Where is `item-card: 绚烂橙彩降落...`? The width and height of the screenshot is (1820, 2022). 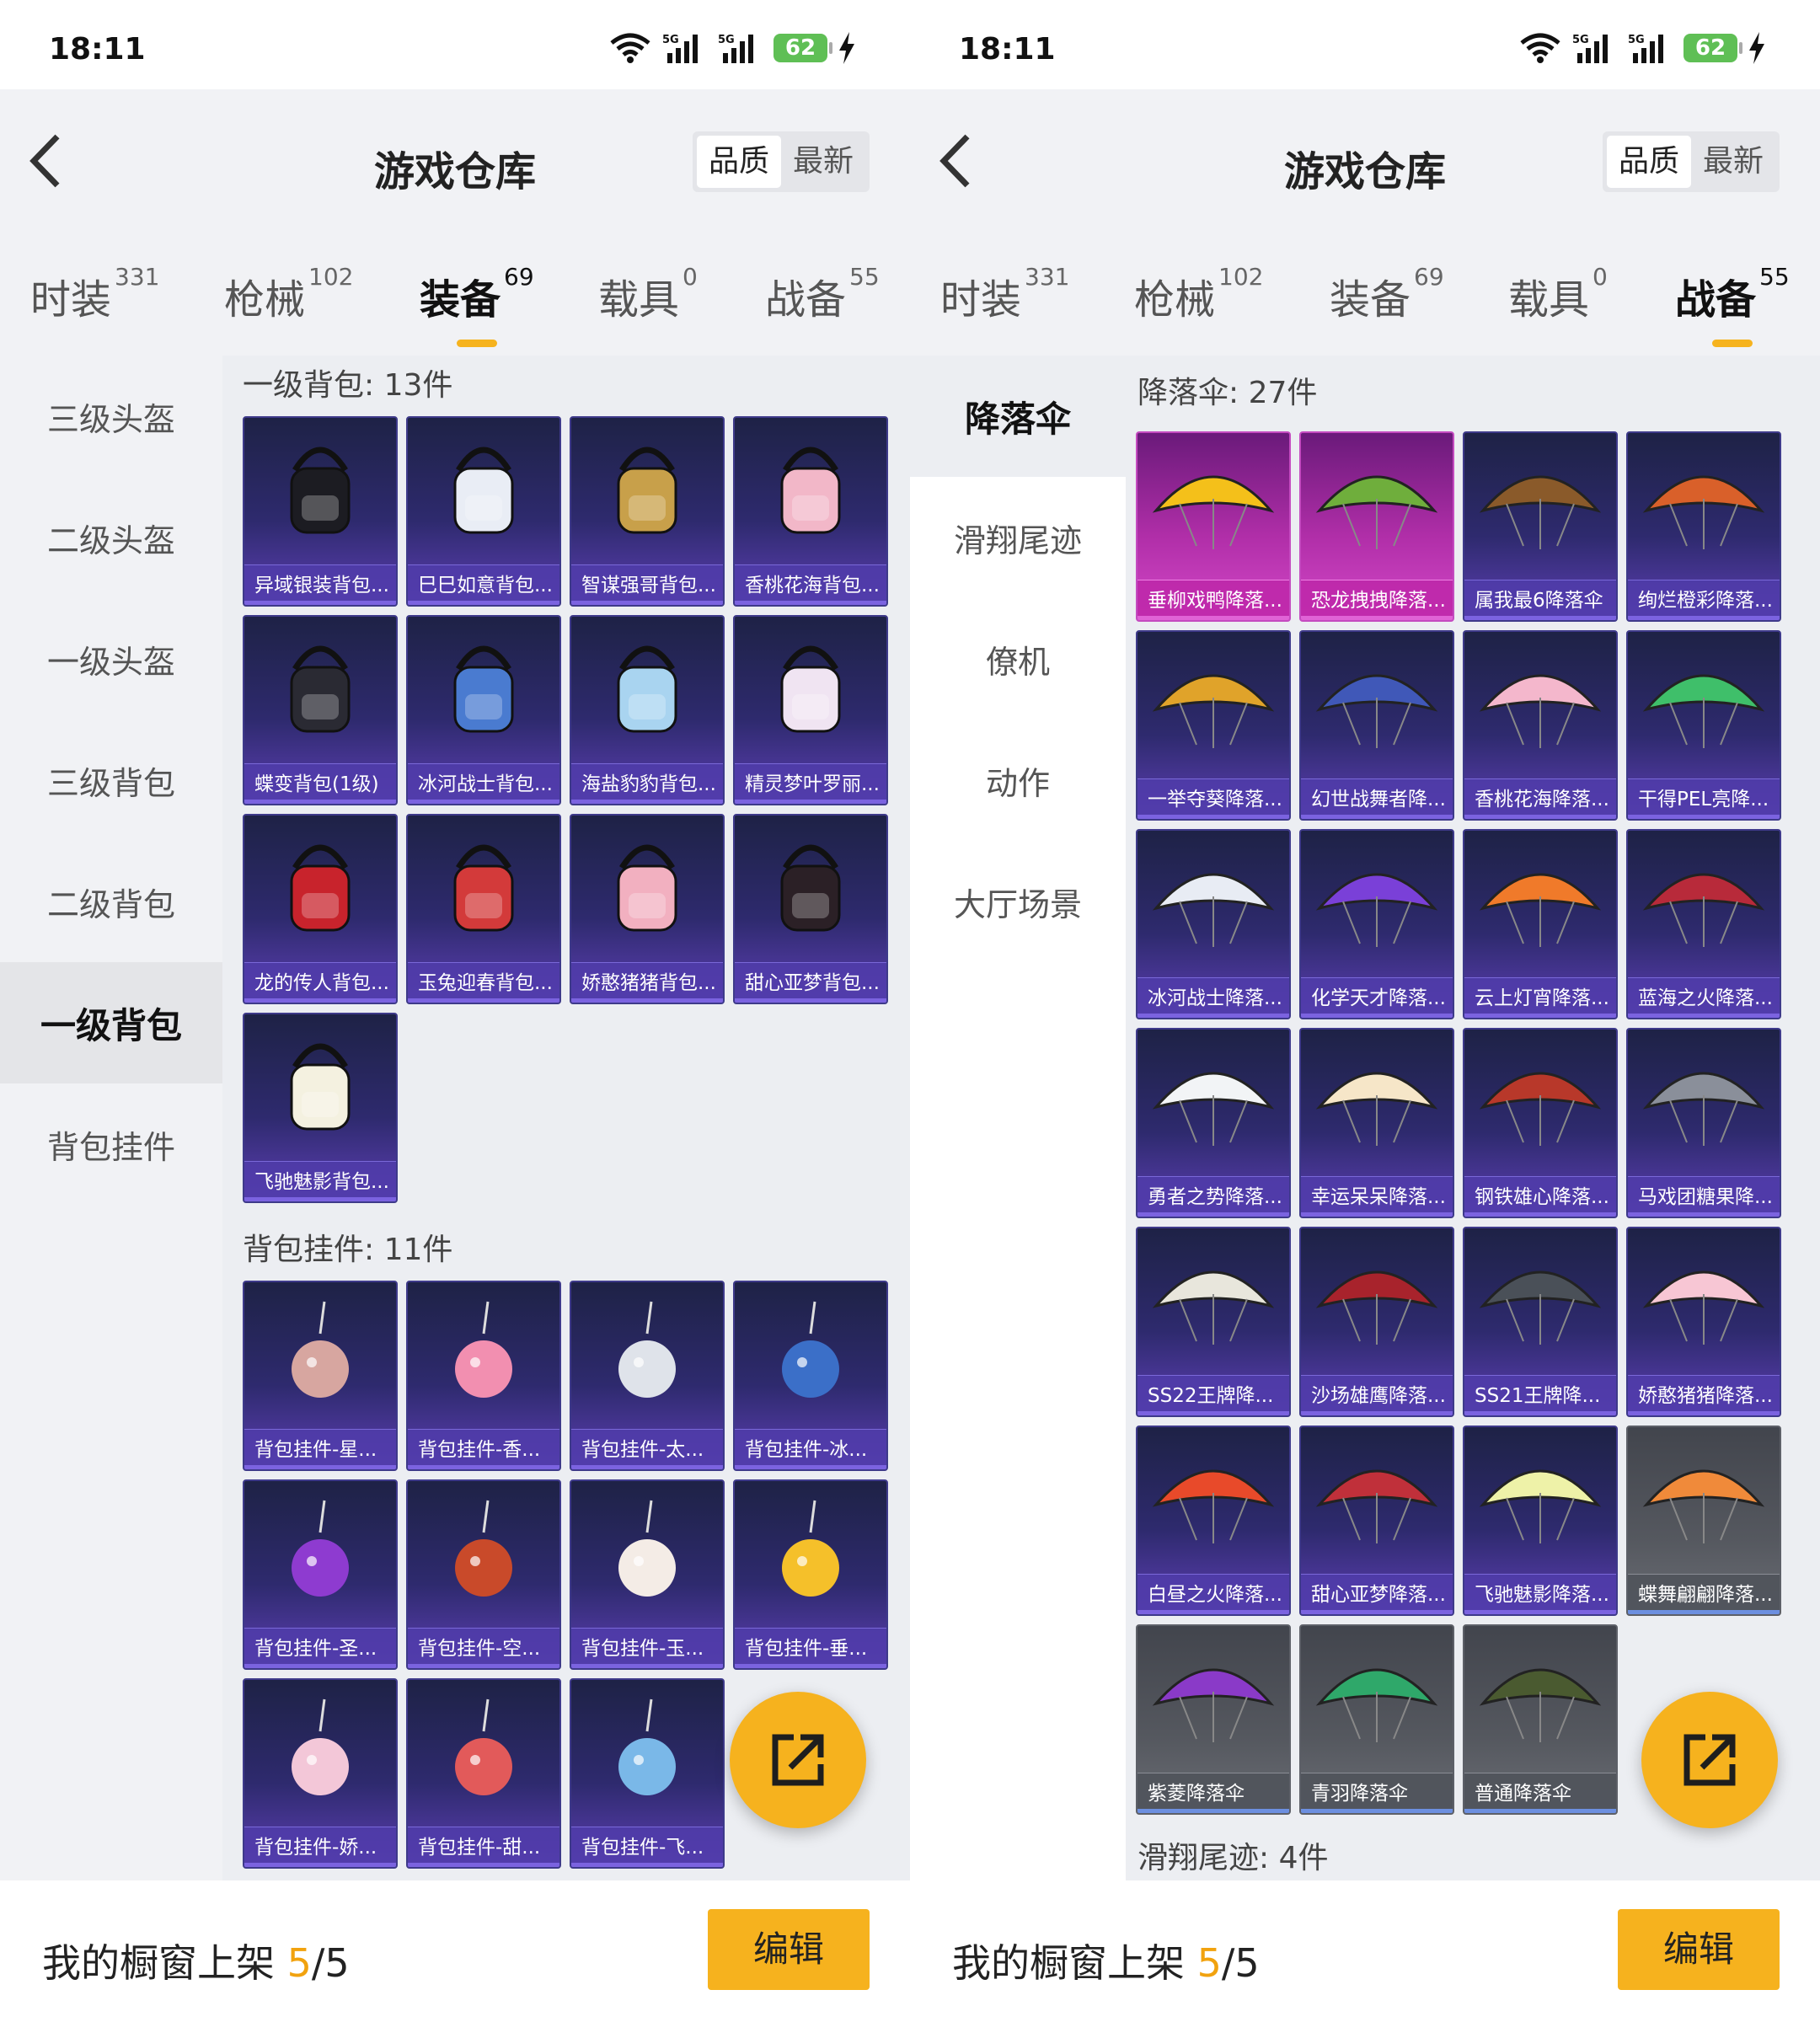 item-card: 绚烂橙彩降落... is located at coordinates (1703, 526).